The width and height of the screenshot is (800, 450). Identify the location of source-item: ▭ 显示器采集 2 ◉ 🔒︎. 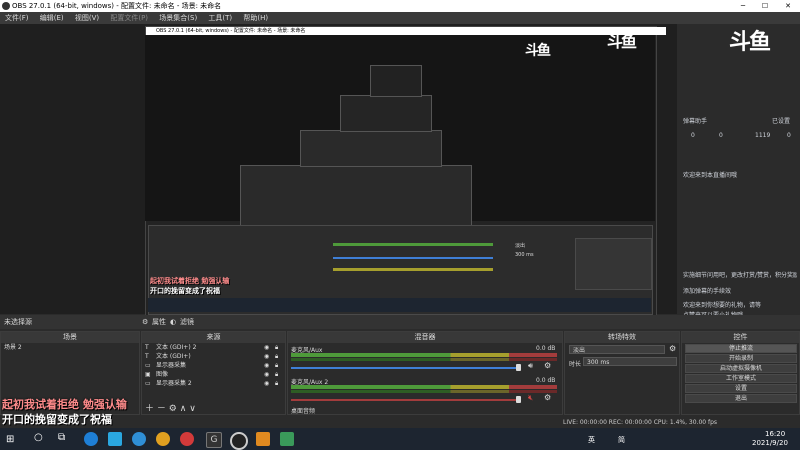
(213, 383).